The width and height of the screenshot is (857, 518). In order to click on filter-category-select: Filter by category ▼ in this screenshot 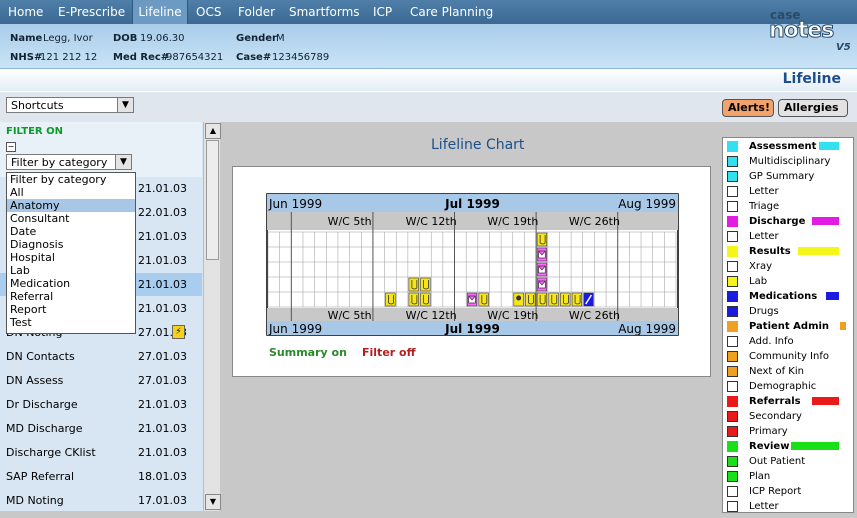, I will do `click(69, 162)`.